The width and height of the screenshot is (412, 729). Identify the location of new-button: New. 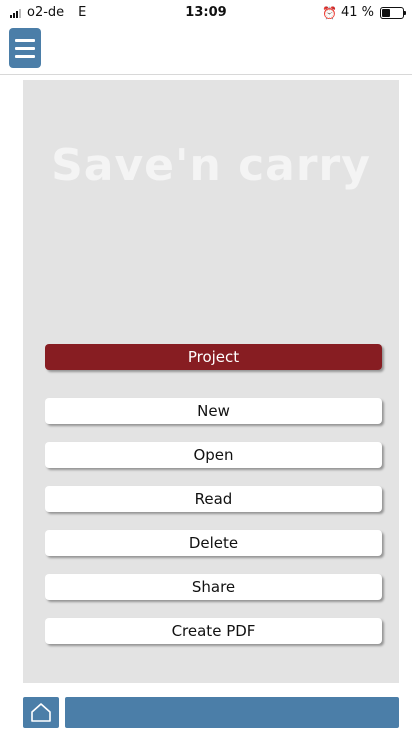
(213, 411).